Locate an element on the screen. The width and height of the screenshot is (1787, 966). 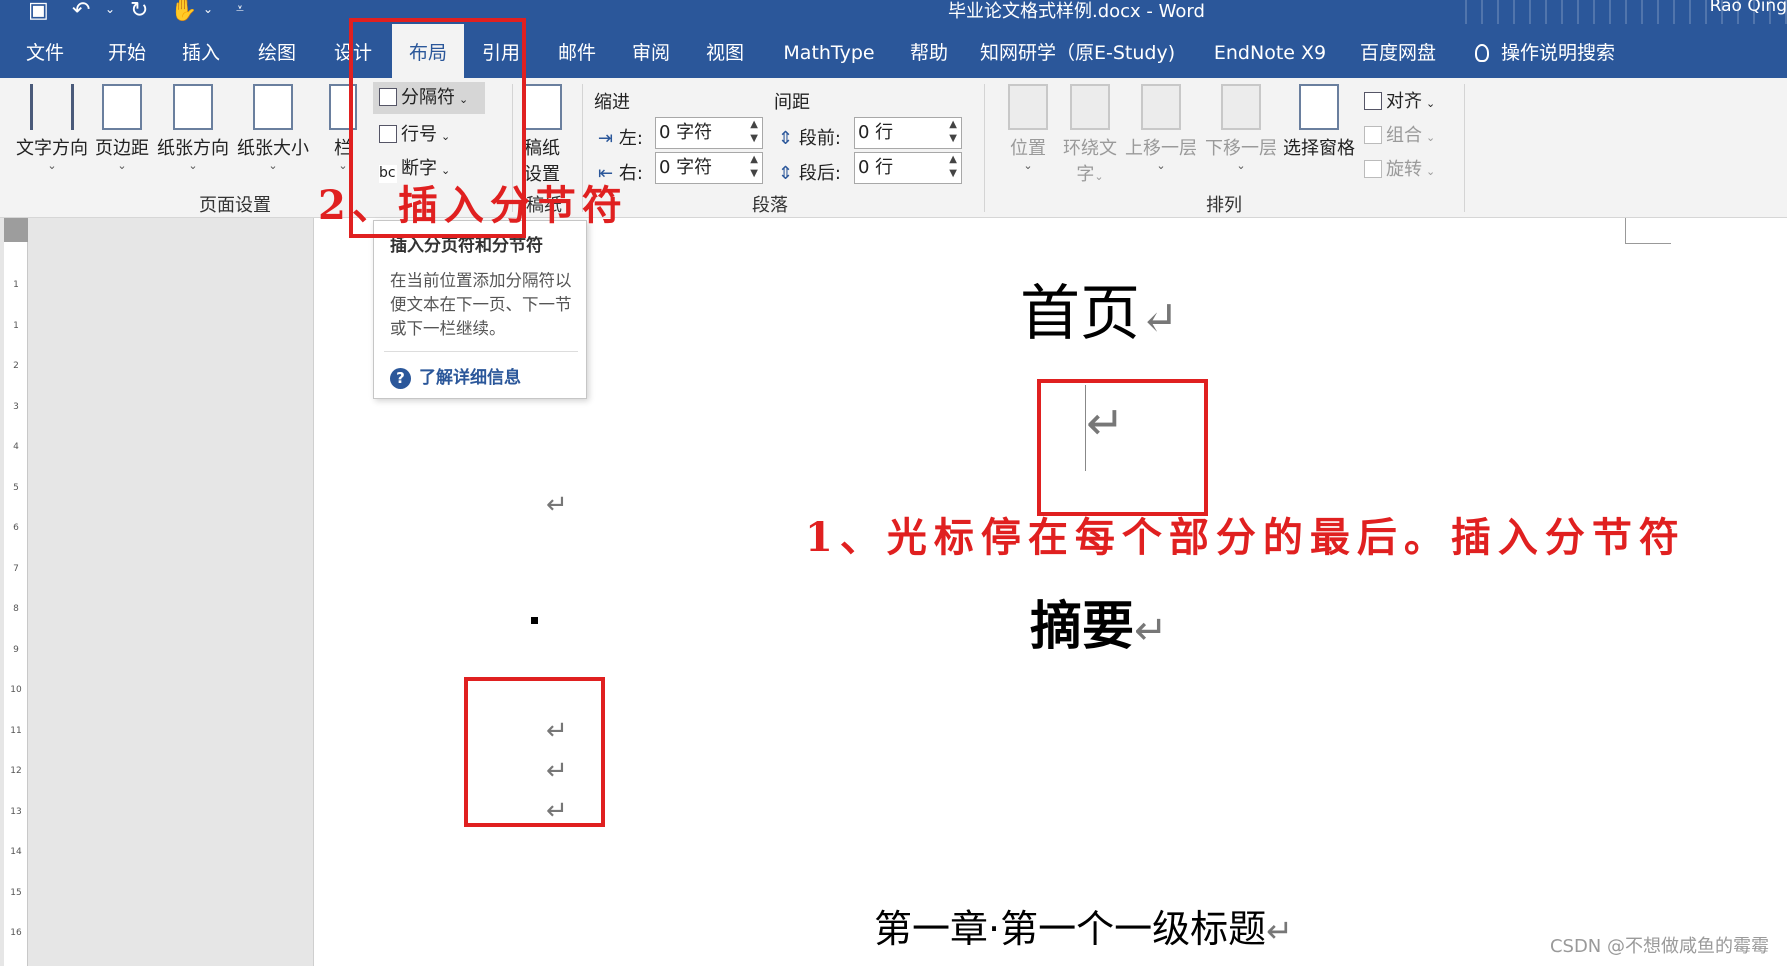
orientation-label: 纸张方向 is located at coordinates (193, 148).